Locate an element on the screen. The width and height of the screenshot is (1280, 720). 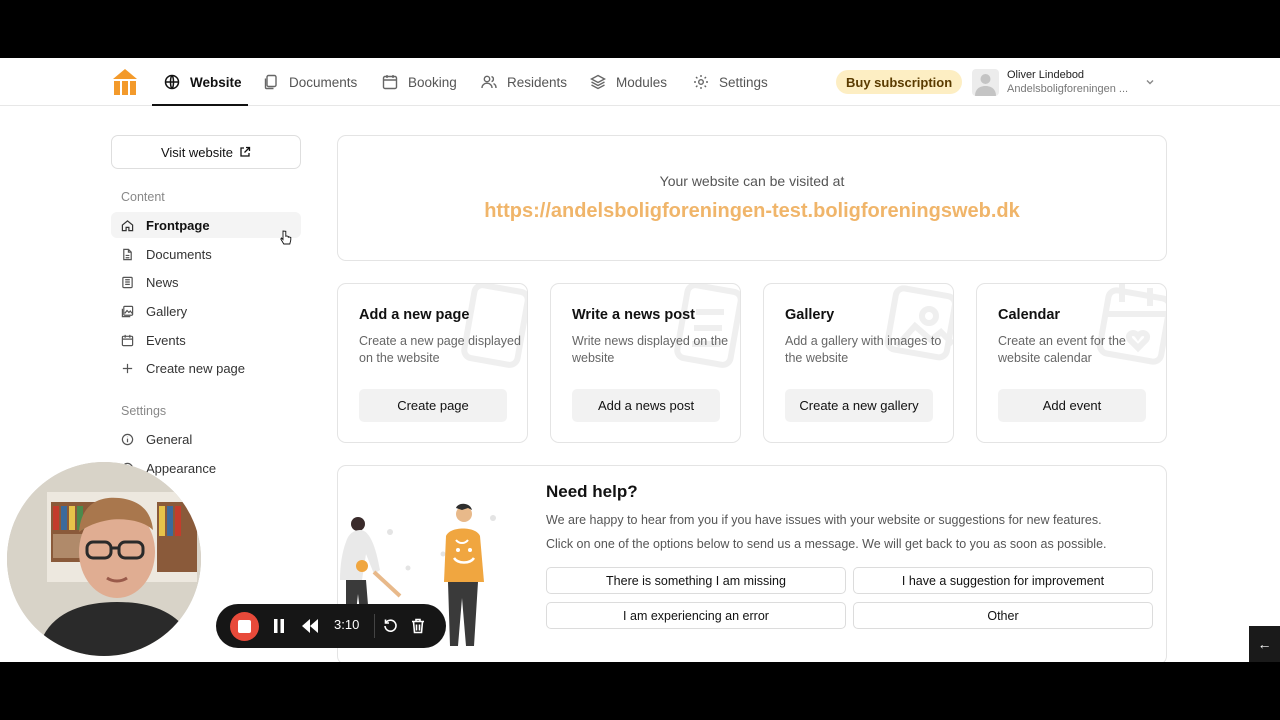
visit-website-label: Visit website is located at coordinates (196, 152).